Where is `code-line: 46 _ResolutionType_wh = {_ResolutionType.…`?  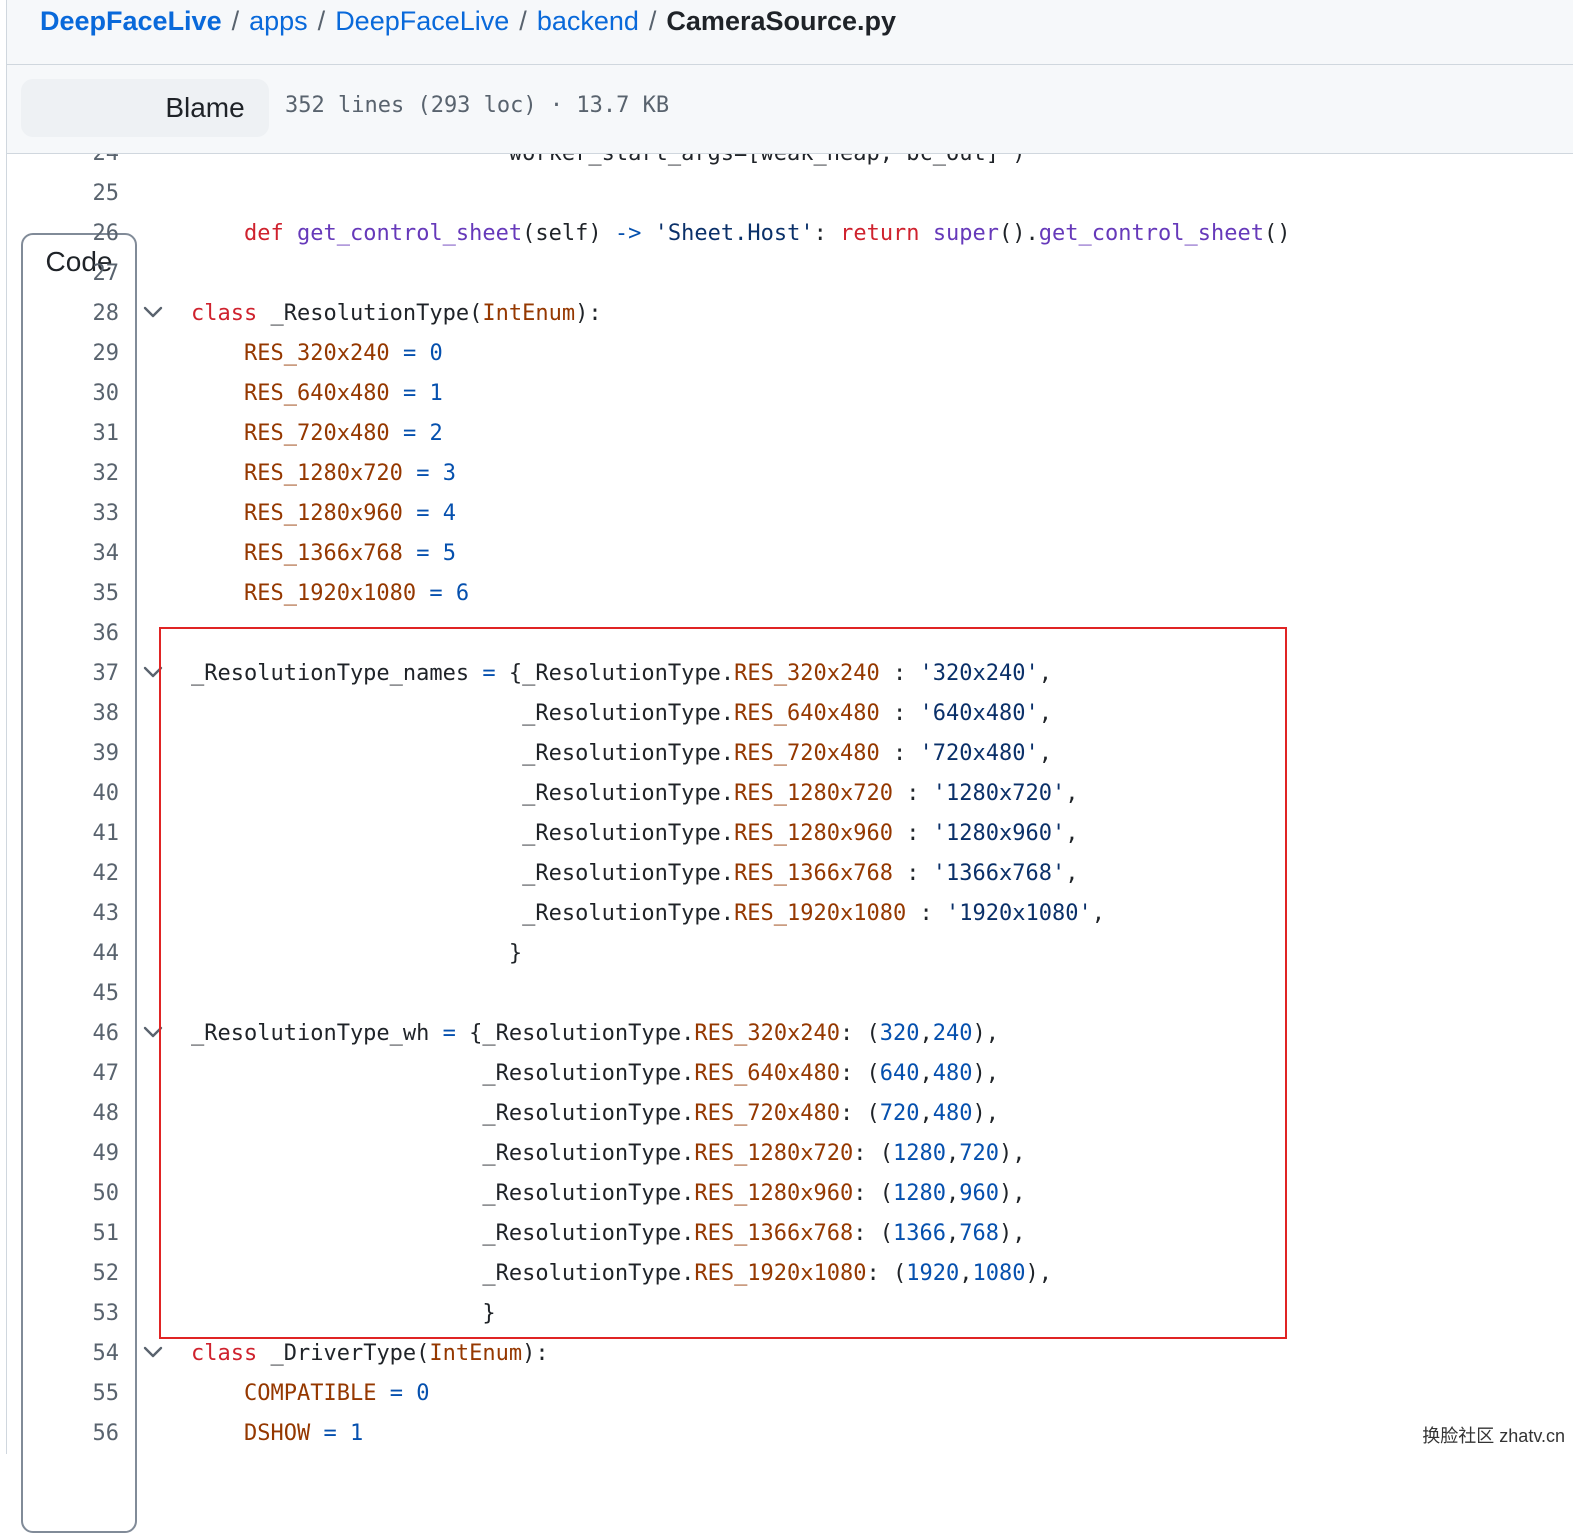
code-line: 46 _ResolutionType_wh = {_ResolutionType.… is located at coordinates (790, 1034).